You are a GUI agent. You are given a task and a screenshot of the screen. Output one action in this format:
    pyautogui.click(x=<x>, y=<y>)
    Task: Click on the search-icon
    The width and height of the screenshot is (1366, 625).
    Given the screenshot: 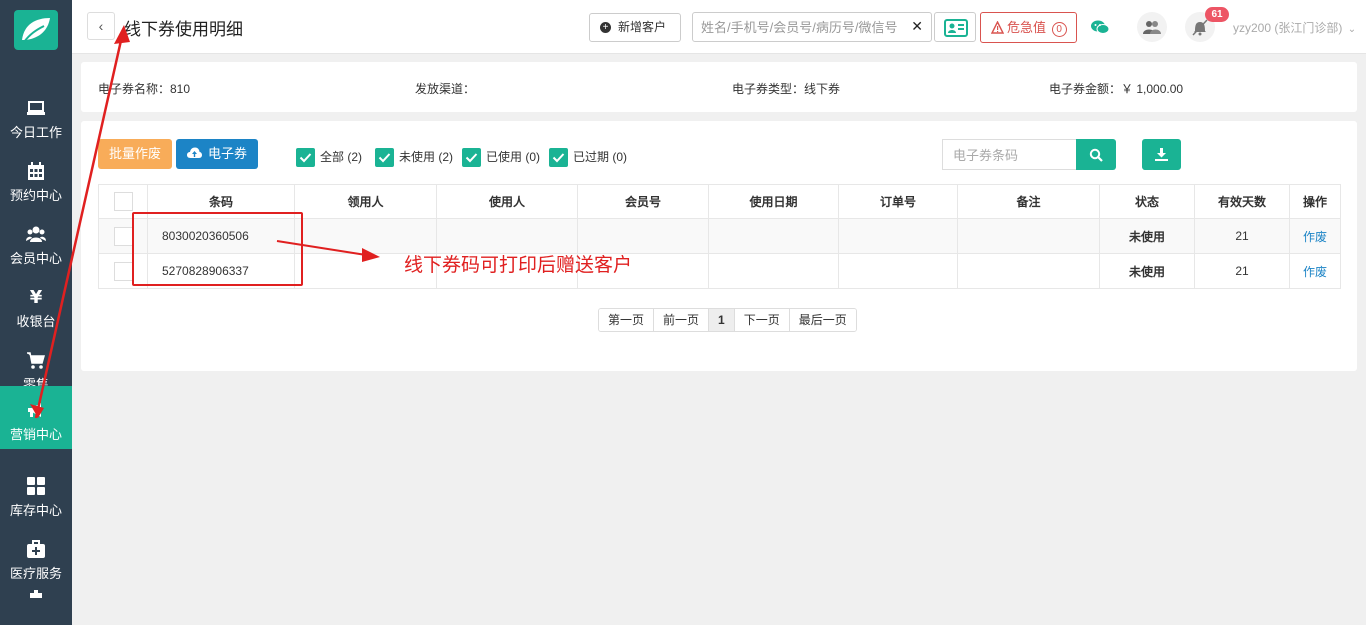 What is the action you would take?
    pyautogui.click(x=1096, y=155)
    